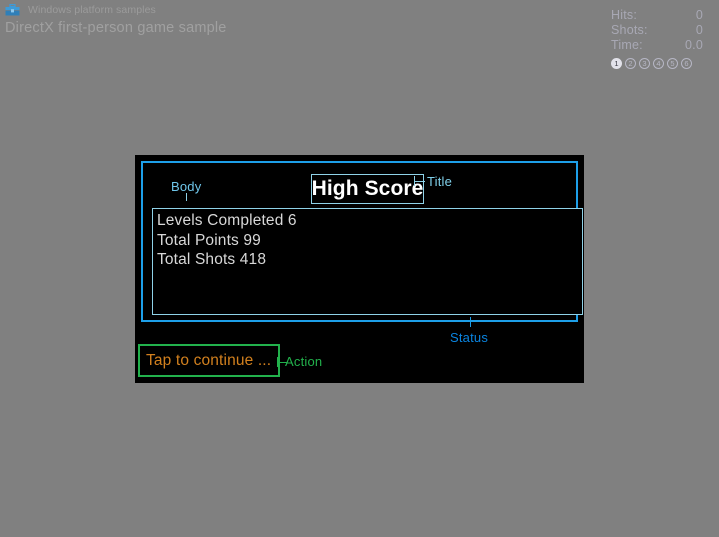  What do you see at coordinates (630, 63) in the screenshot?
I see `level-pip-2: 2` at bounding box center [630, 63].